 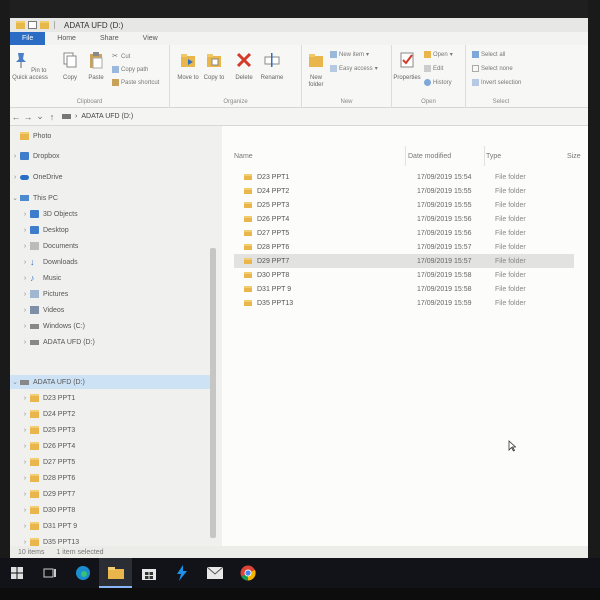 I want to click on nav-item-pictures: › Pictures, so click(x=110, y=294).